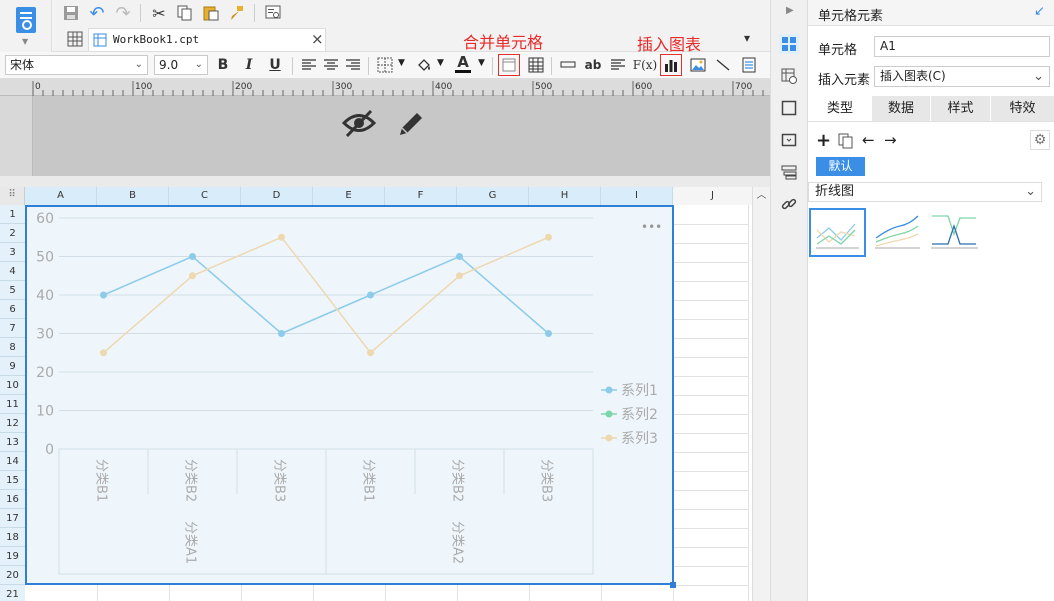  What do you see at coordinates (840, 108) in the screenshot?
I see `tab-type: 类型` at bounding box center [840, 108].